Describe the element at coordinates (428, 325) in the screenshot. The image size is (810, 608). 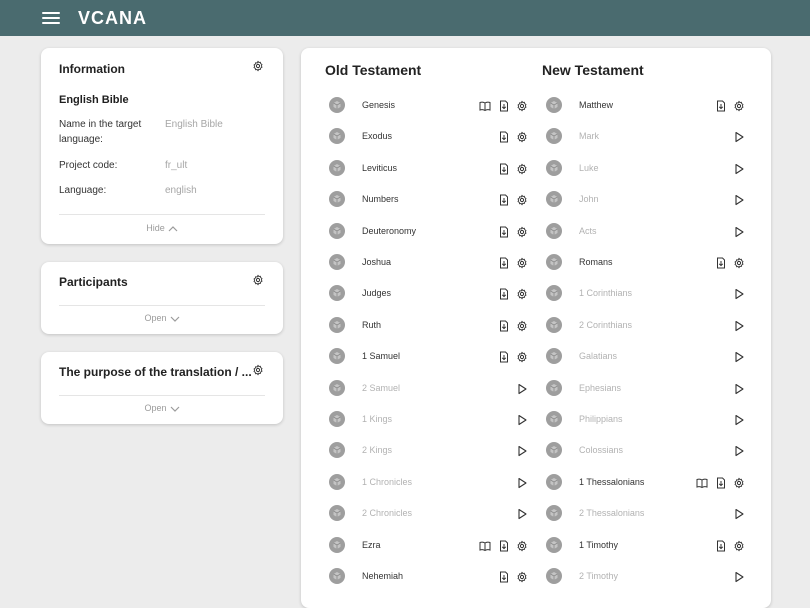
I see `book-row: Ruth` at that location.